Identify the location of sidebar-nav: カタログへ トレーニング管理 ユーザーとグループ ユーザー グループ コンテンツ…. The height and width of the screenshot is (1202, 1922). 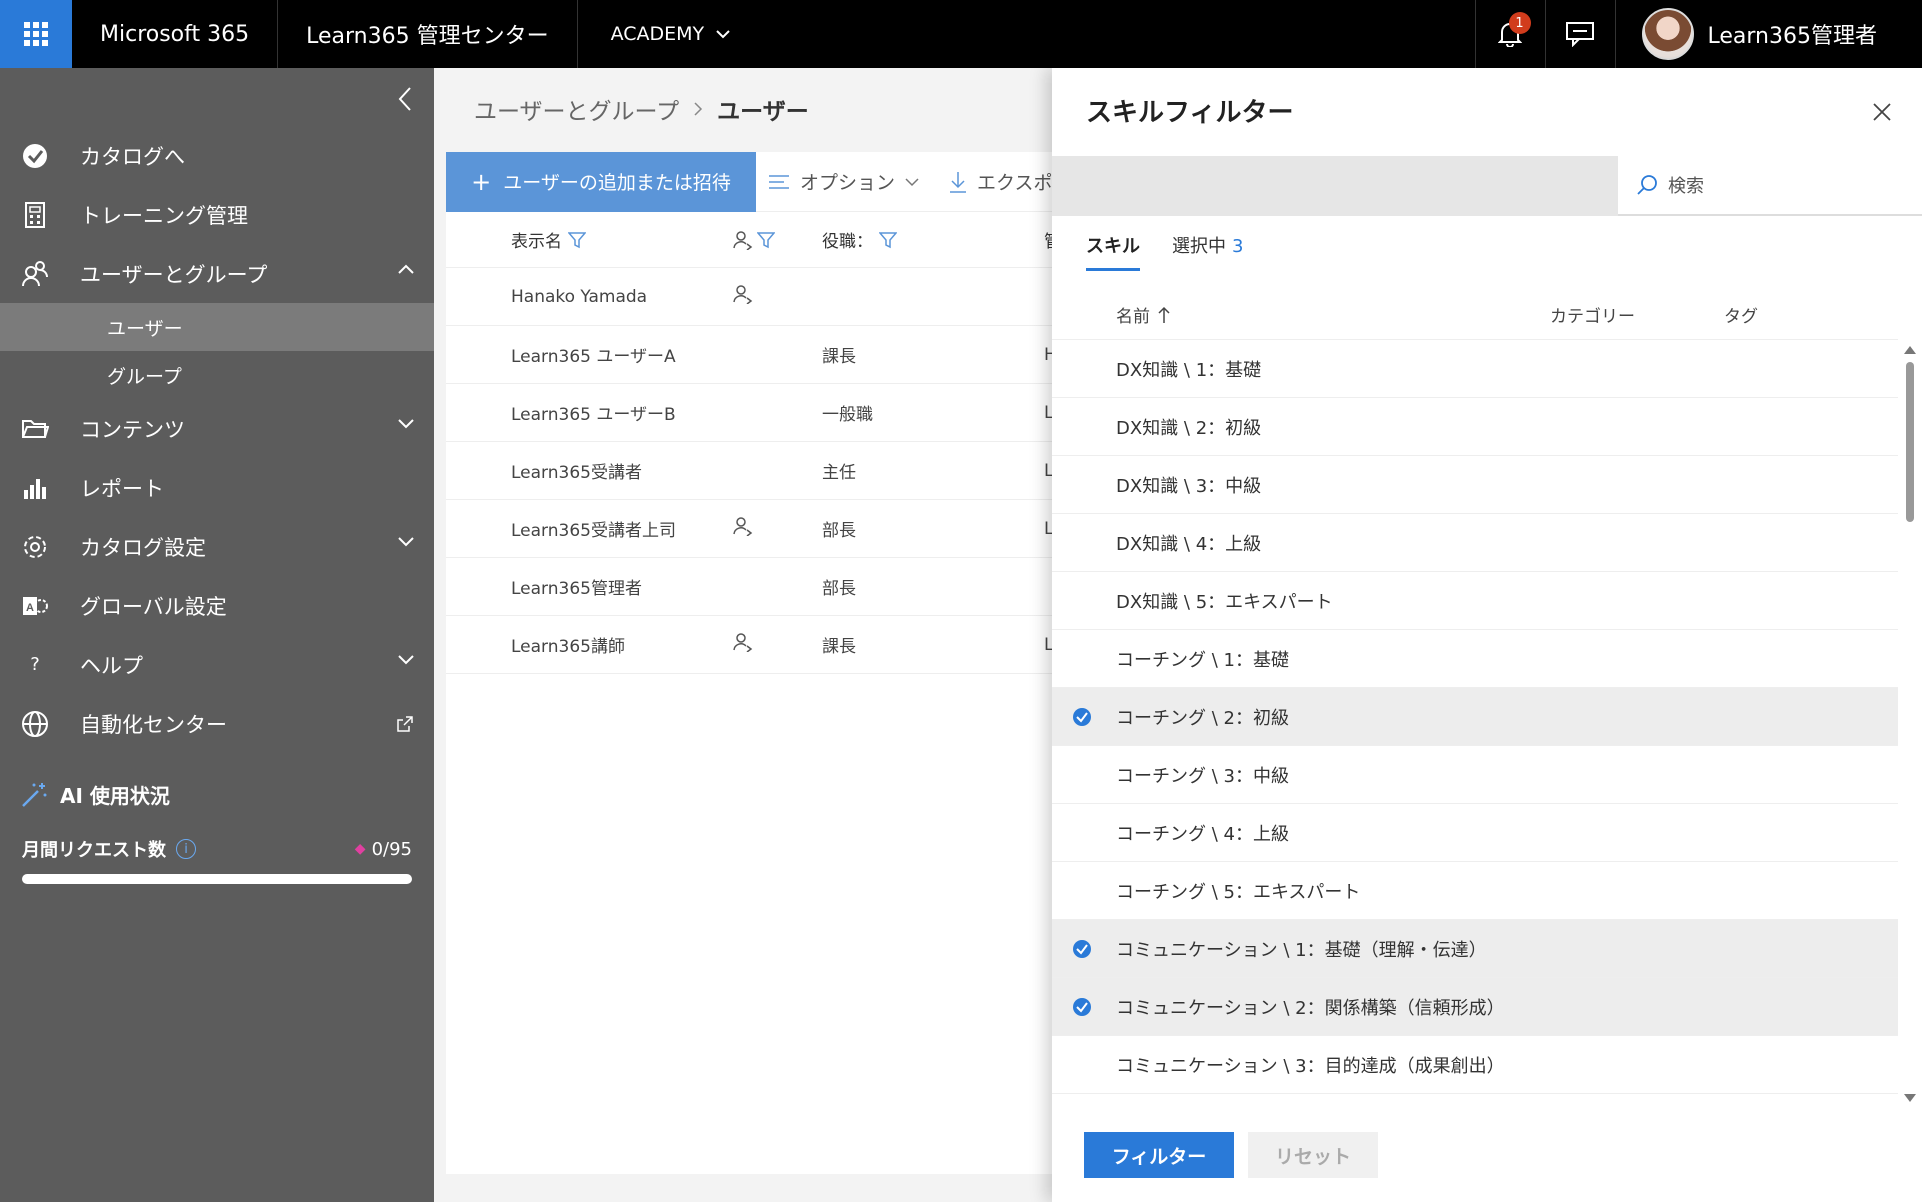
(217, 439).